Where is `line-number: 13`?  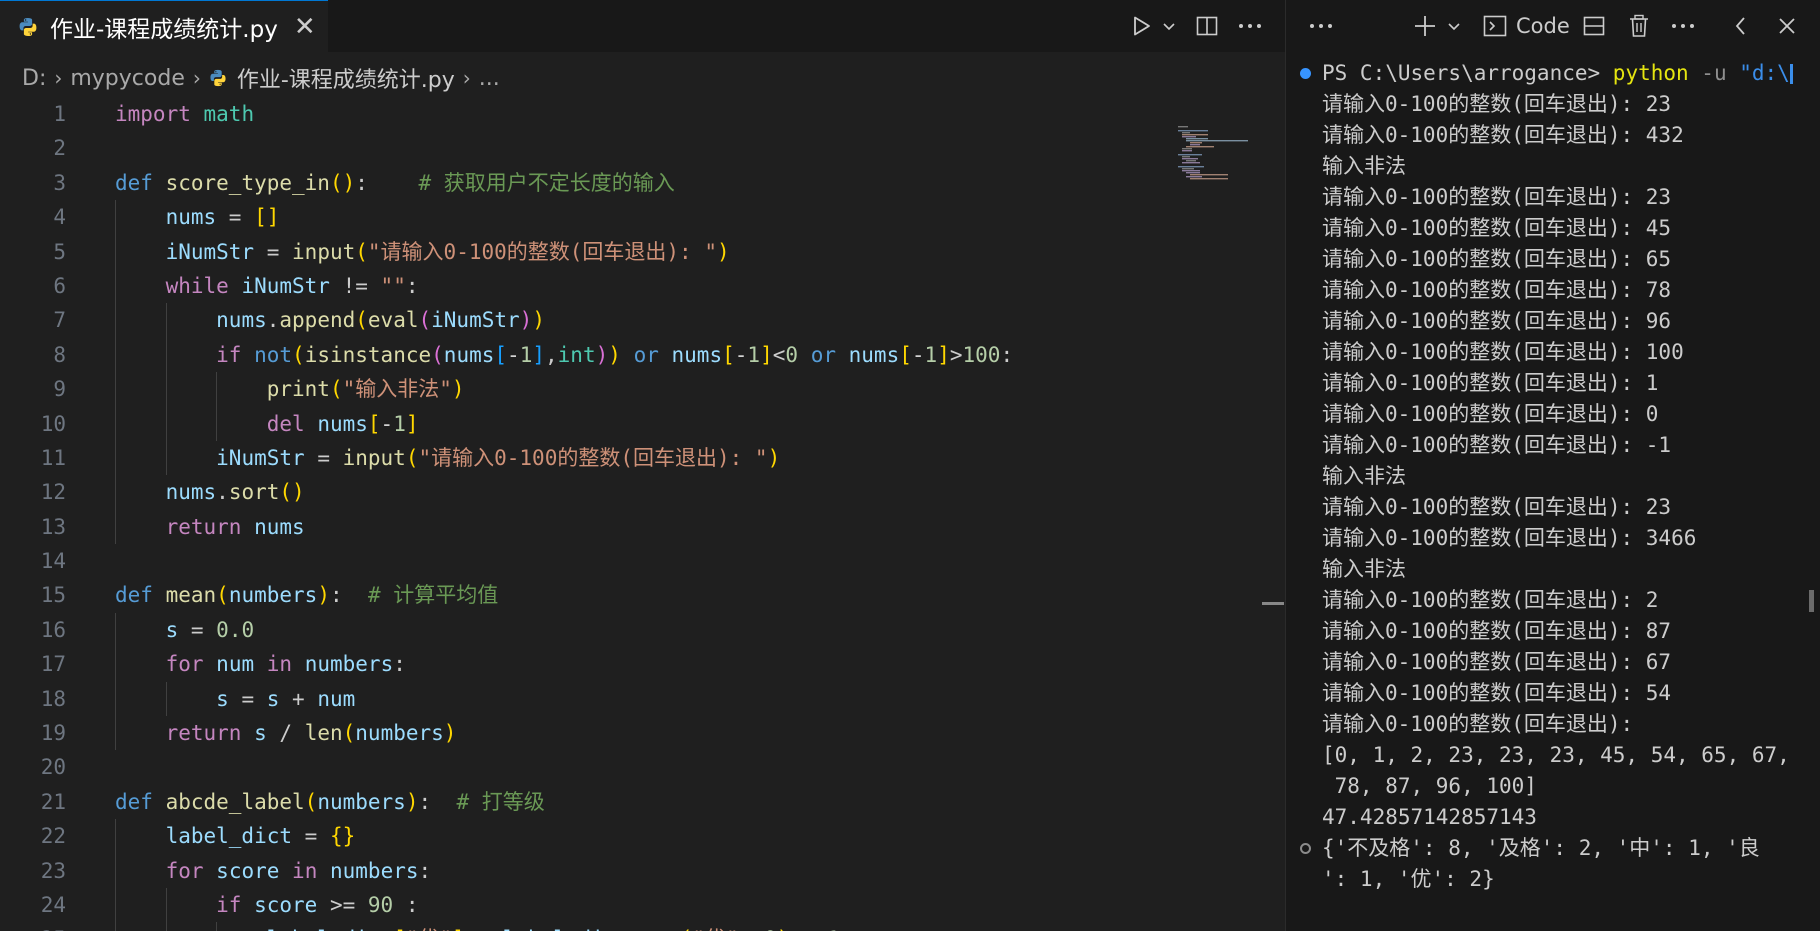
line-number: 13 is located at coordinates (53, 526).